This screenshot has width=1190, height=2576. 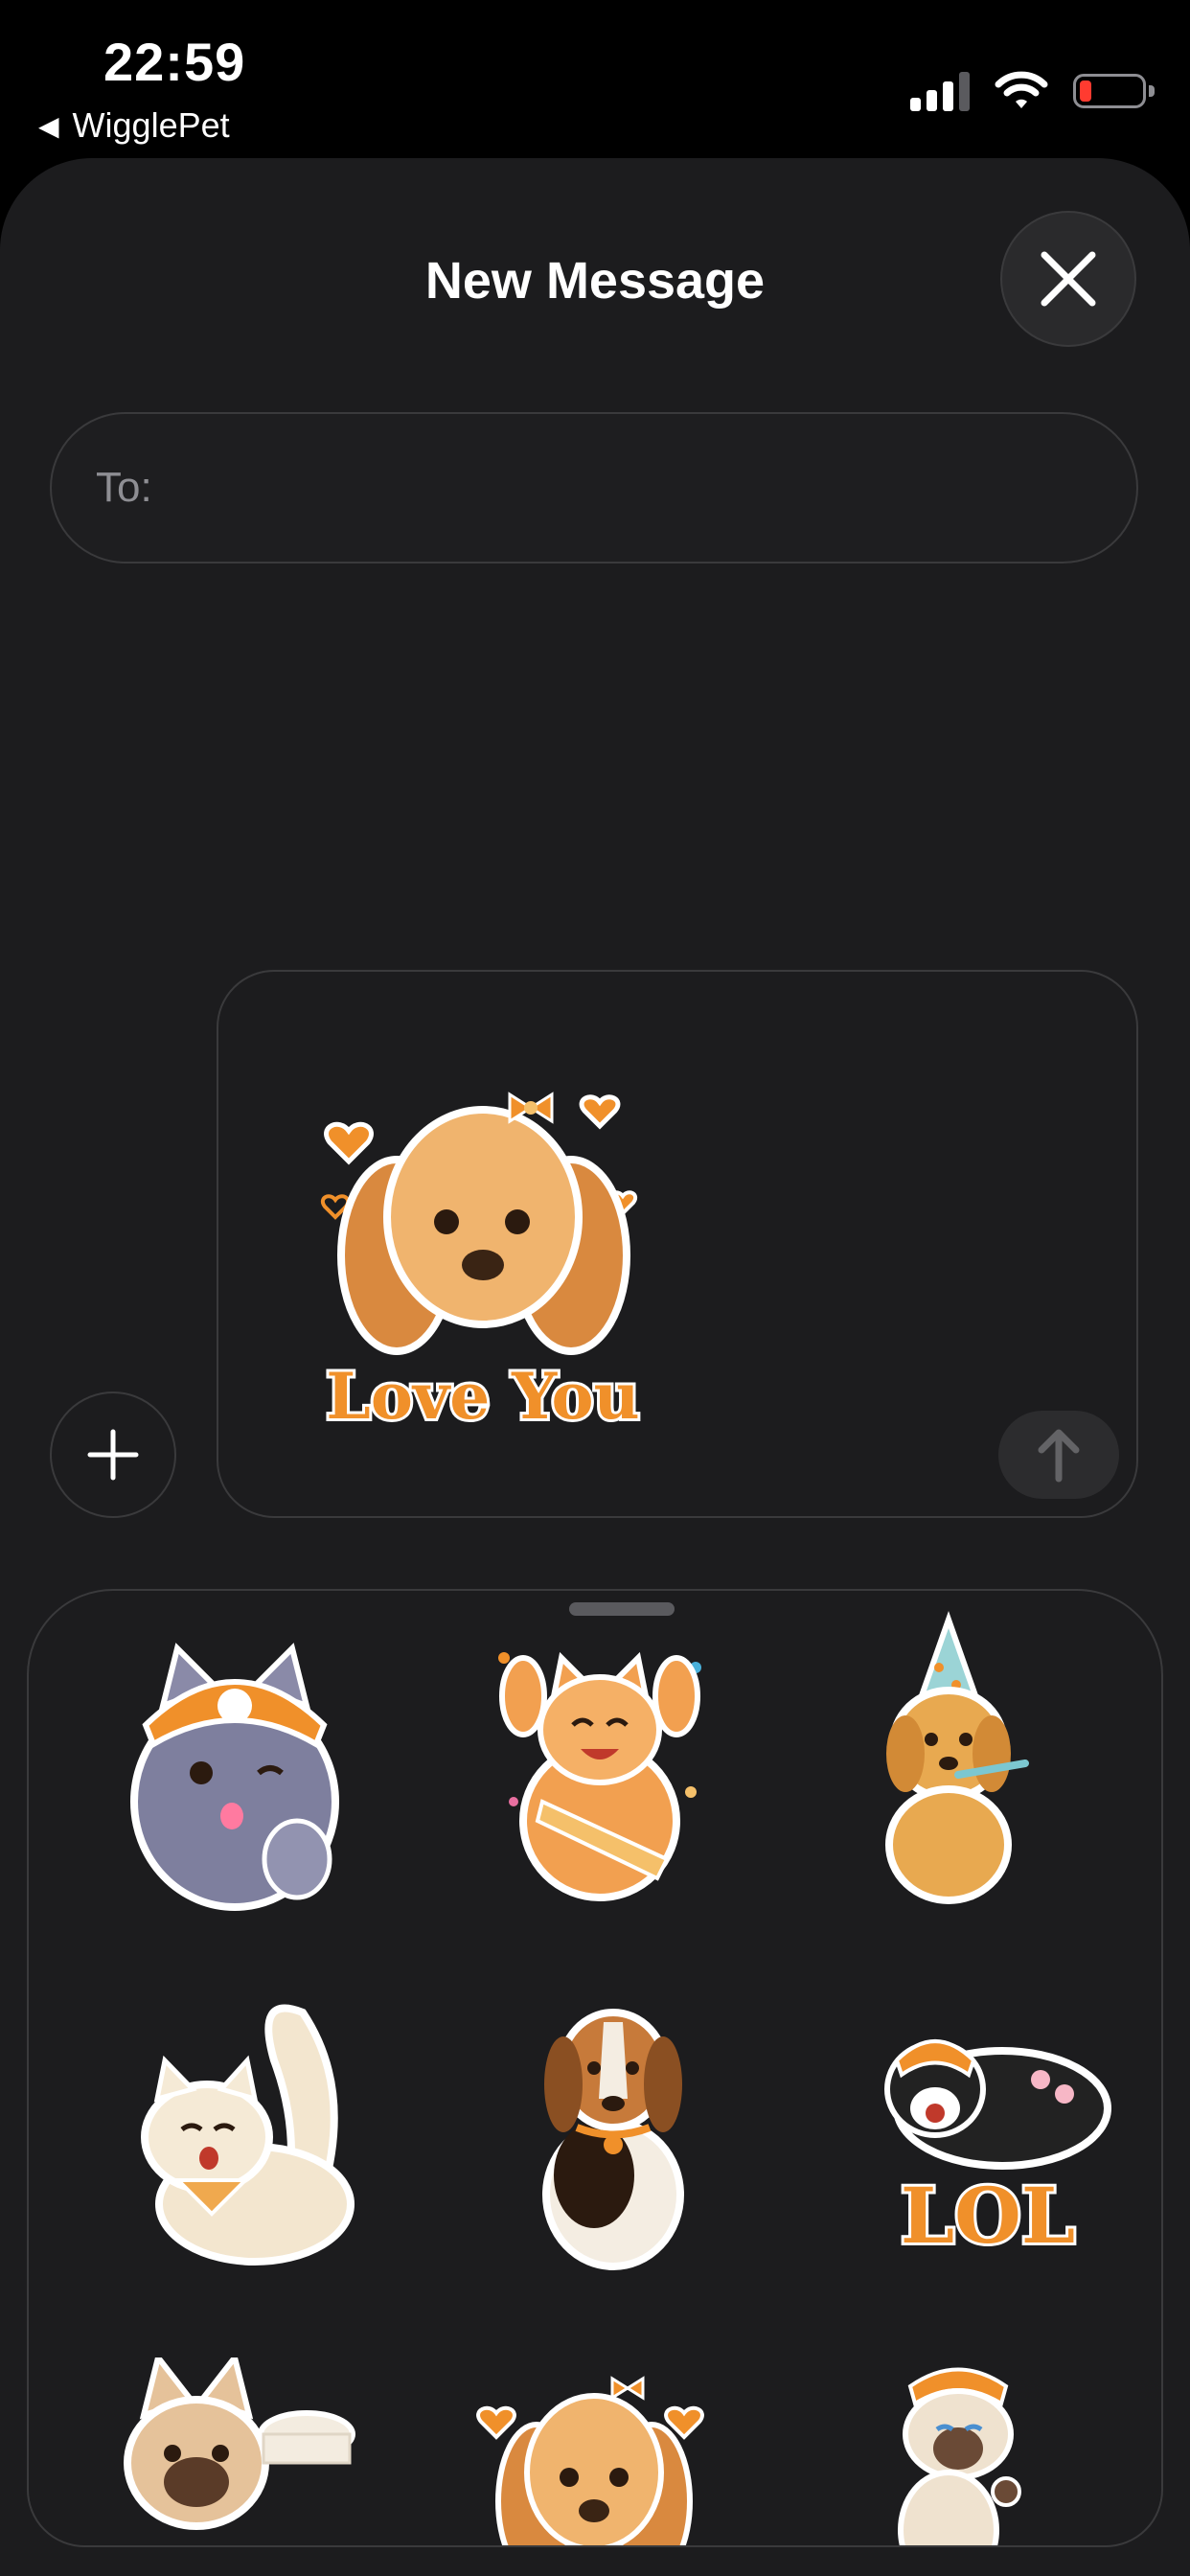 What do you see at coordinates (235, 1773) in the screenshot?
I see `sticker-gray-cat-wink` at bounding box center [235, 1773].